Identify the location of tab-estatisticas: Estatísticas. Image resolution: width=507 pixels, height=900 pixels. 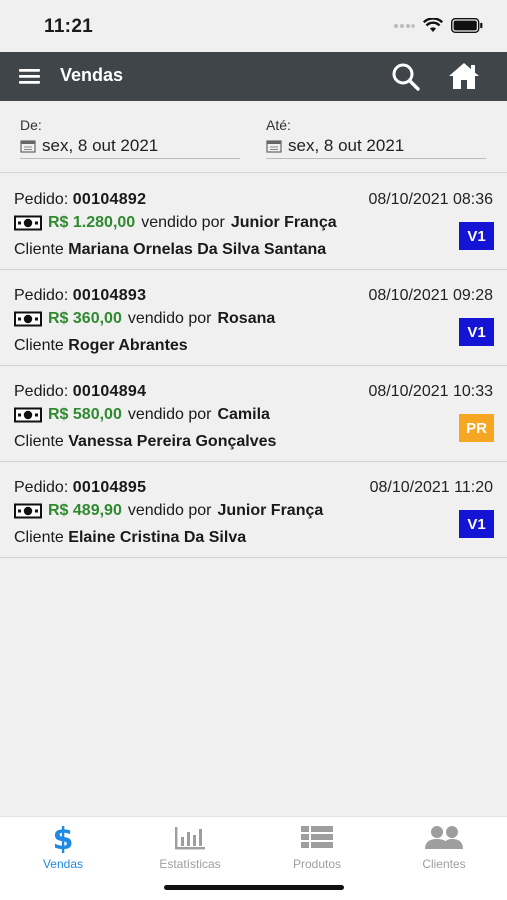
(190, 853).